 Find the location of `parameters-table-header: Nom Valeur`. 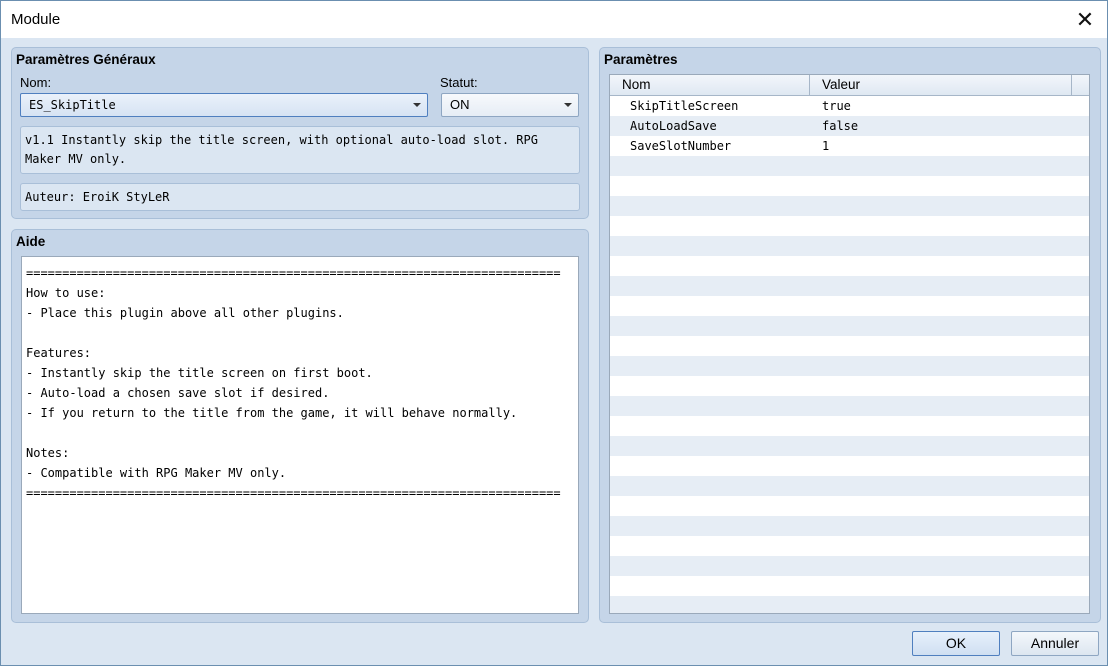

parameters-table-header: Nom Valeur is located at coordinates (849, 85).